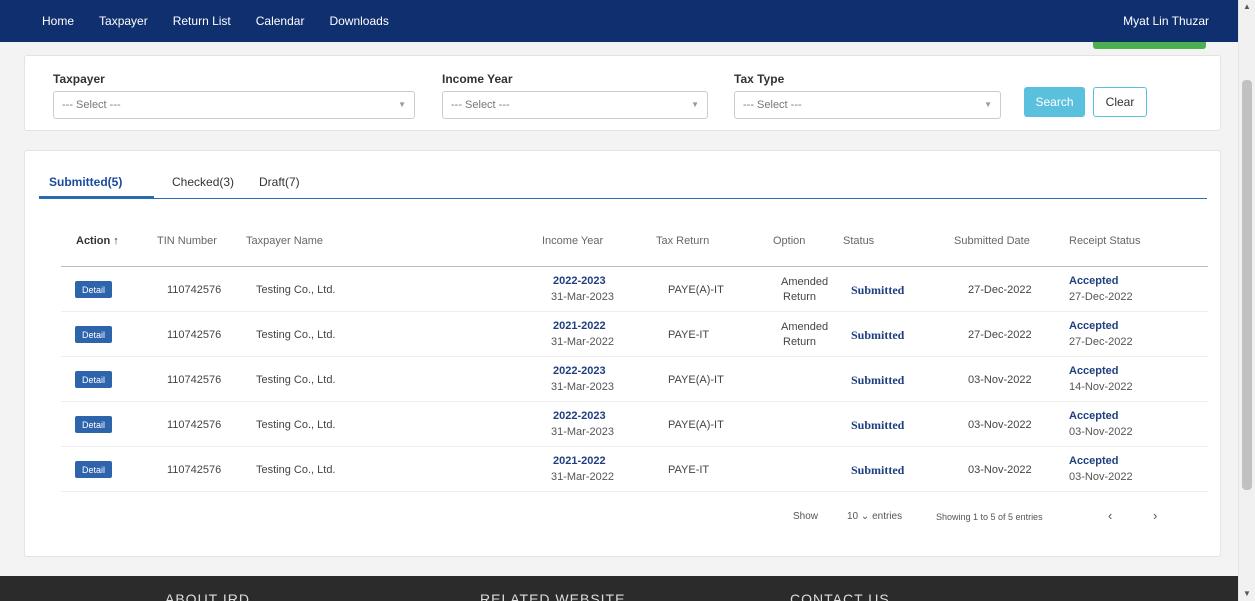 The width and height of the screenshot is (1255, 601). I want to click on tax-type-select-value: --- Select ---, so click(772, 105).